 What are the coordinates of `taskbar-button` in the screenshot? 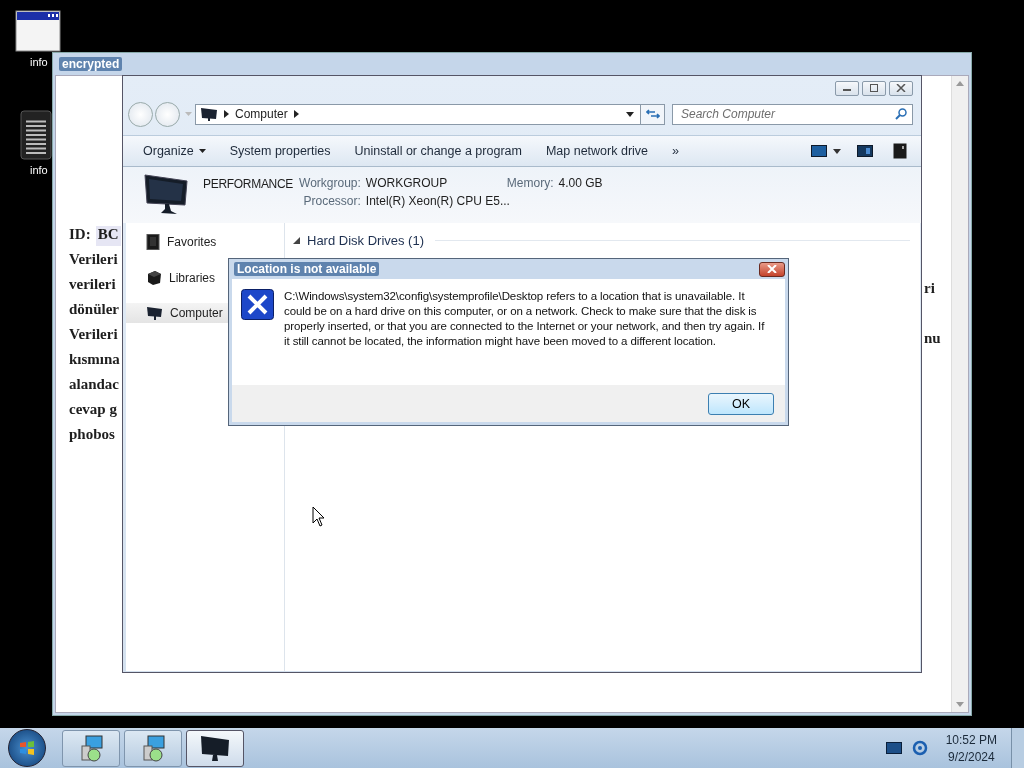 It's located at (215, 748).